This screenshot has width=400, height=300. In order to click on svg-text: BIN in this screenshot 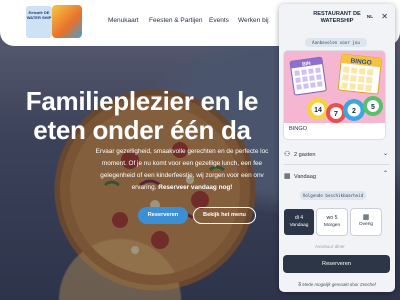, I will do `click(307, 64)`.